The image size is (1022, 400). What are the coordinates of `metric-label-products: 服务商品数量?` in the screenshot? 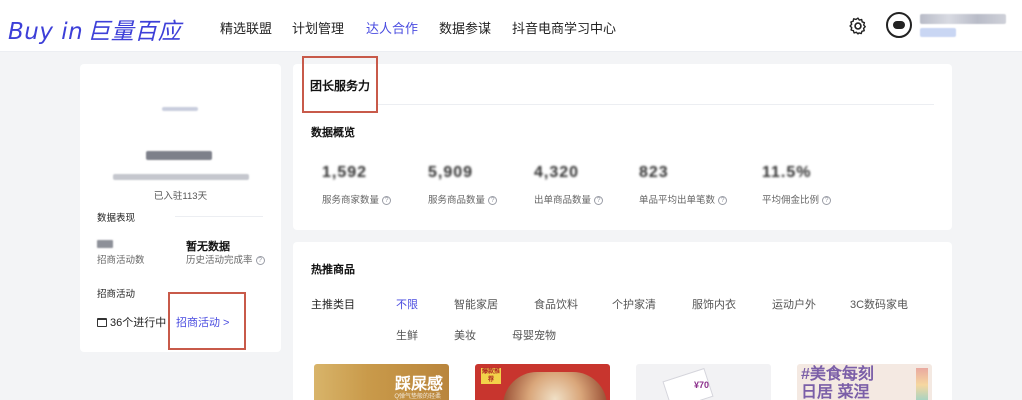 It's located at (463, 199).